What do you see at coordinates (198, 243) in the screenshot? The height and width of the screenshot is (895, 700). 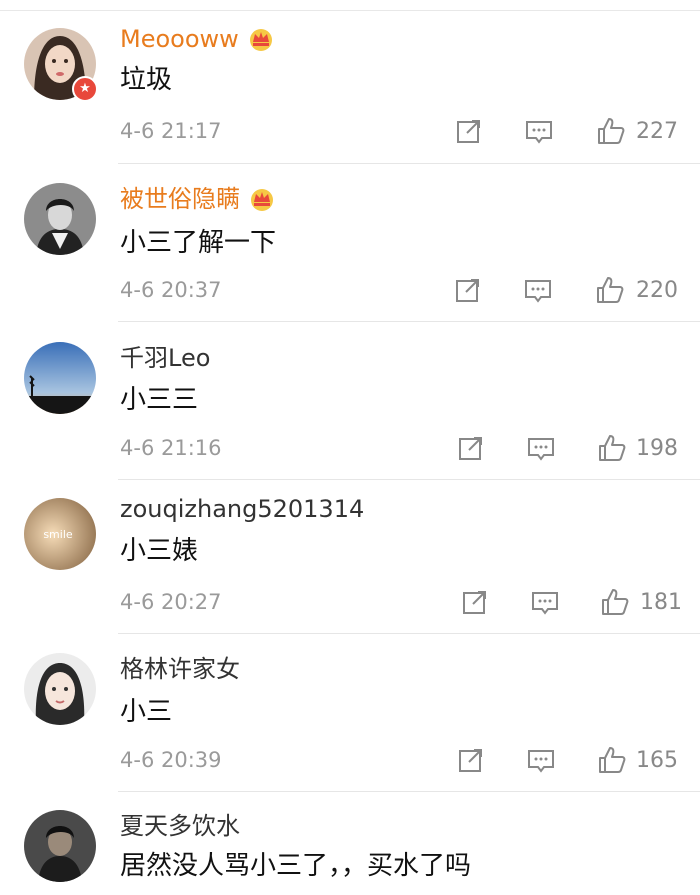 I see `comment-text: 小三了解一下` at bounding box center [198, 243].